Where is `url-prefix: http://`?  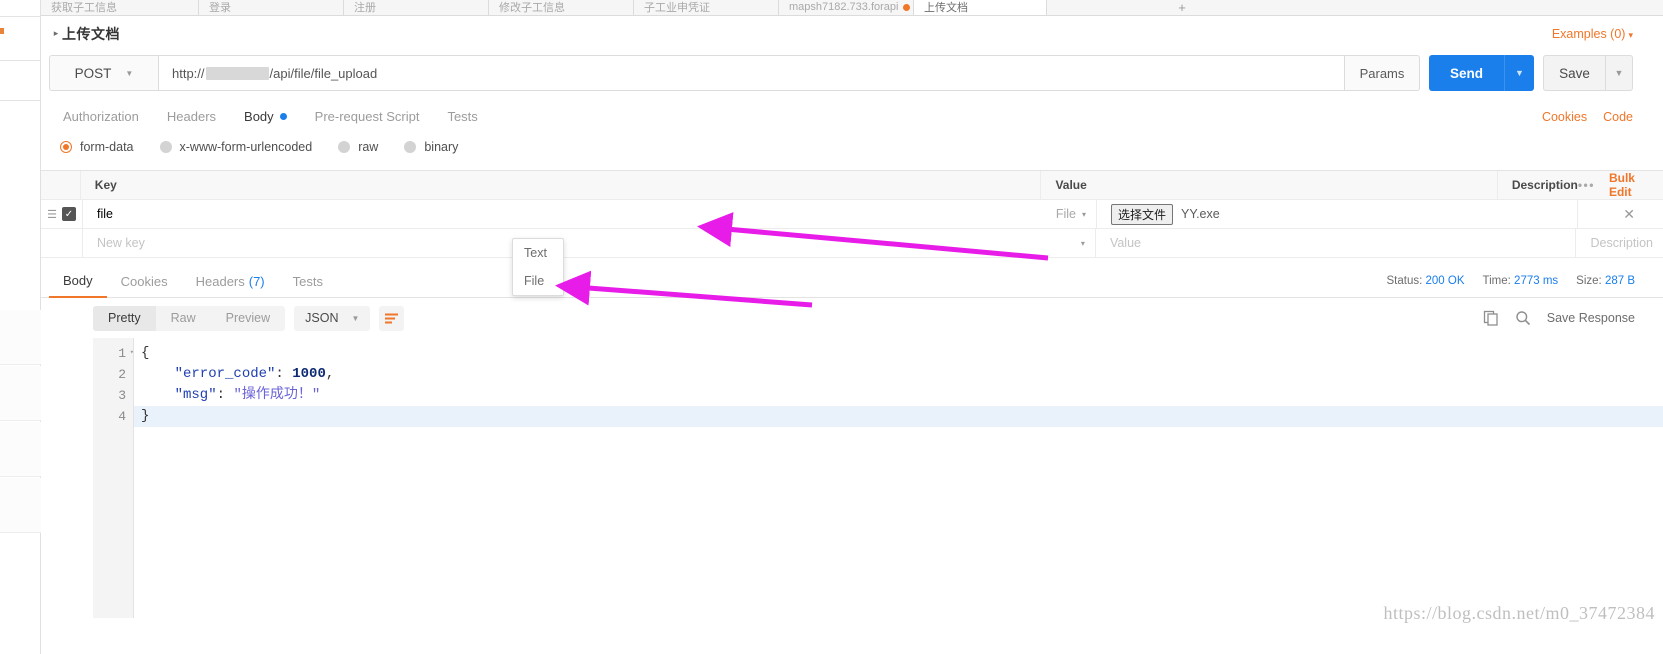
url-prefix: http:// is located at coordinates (188, 73).